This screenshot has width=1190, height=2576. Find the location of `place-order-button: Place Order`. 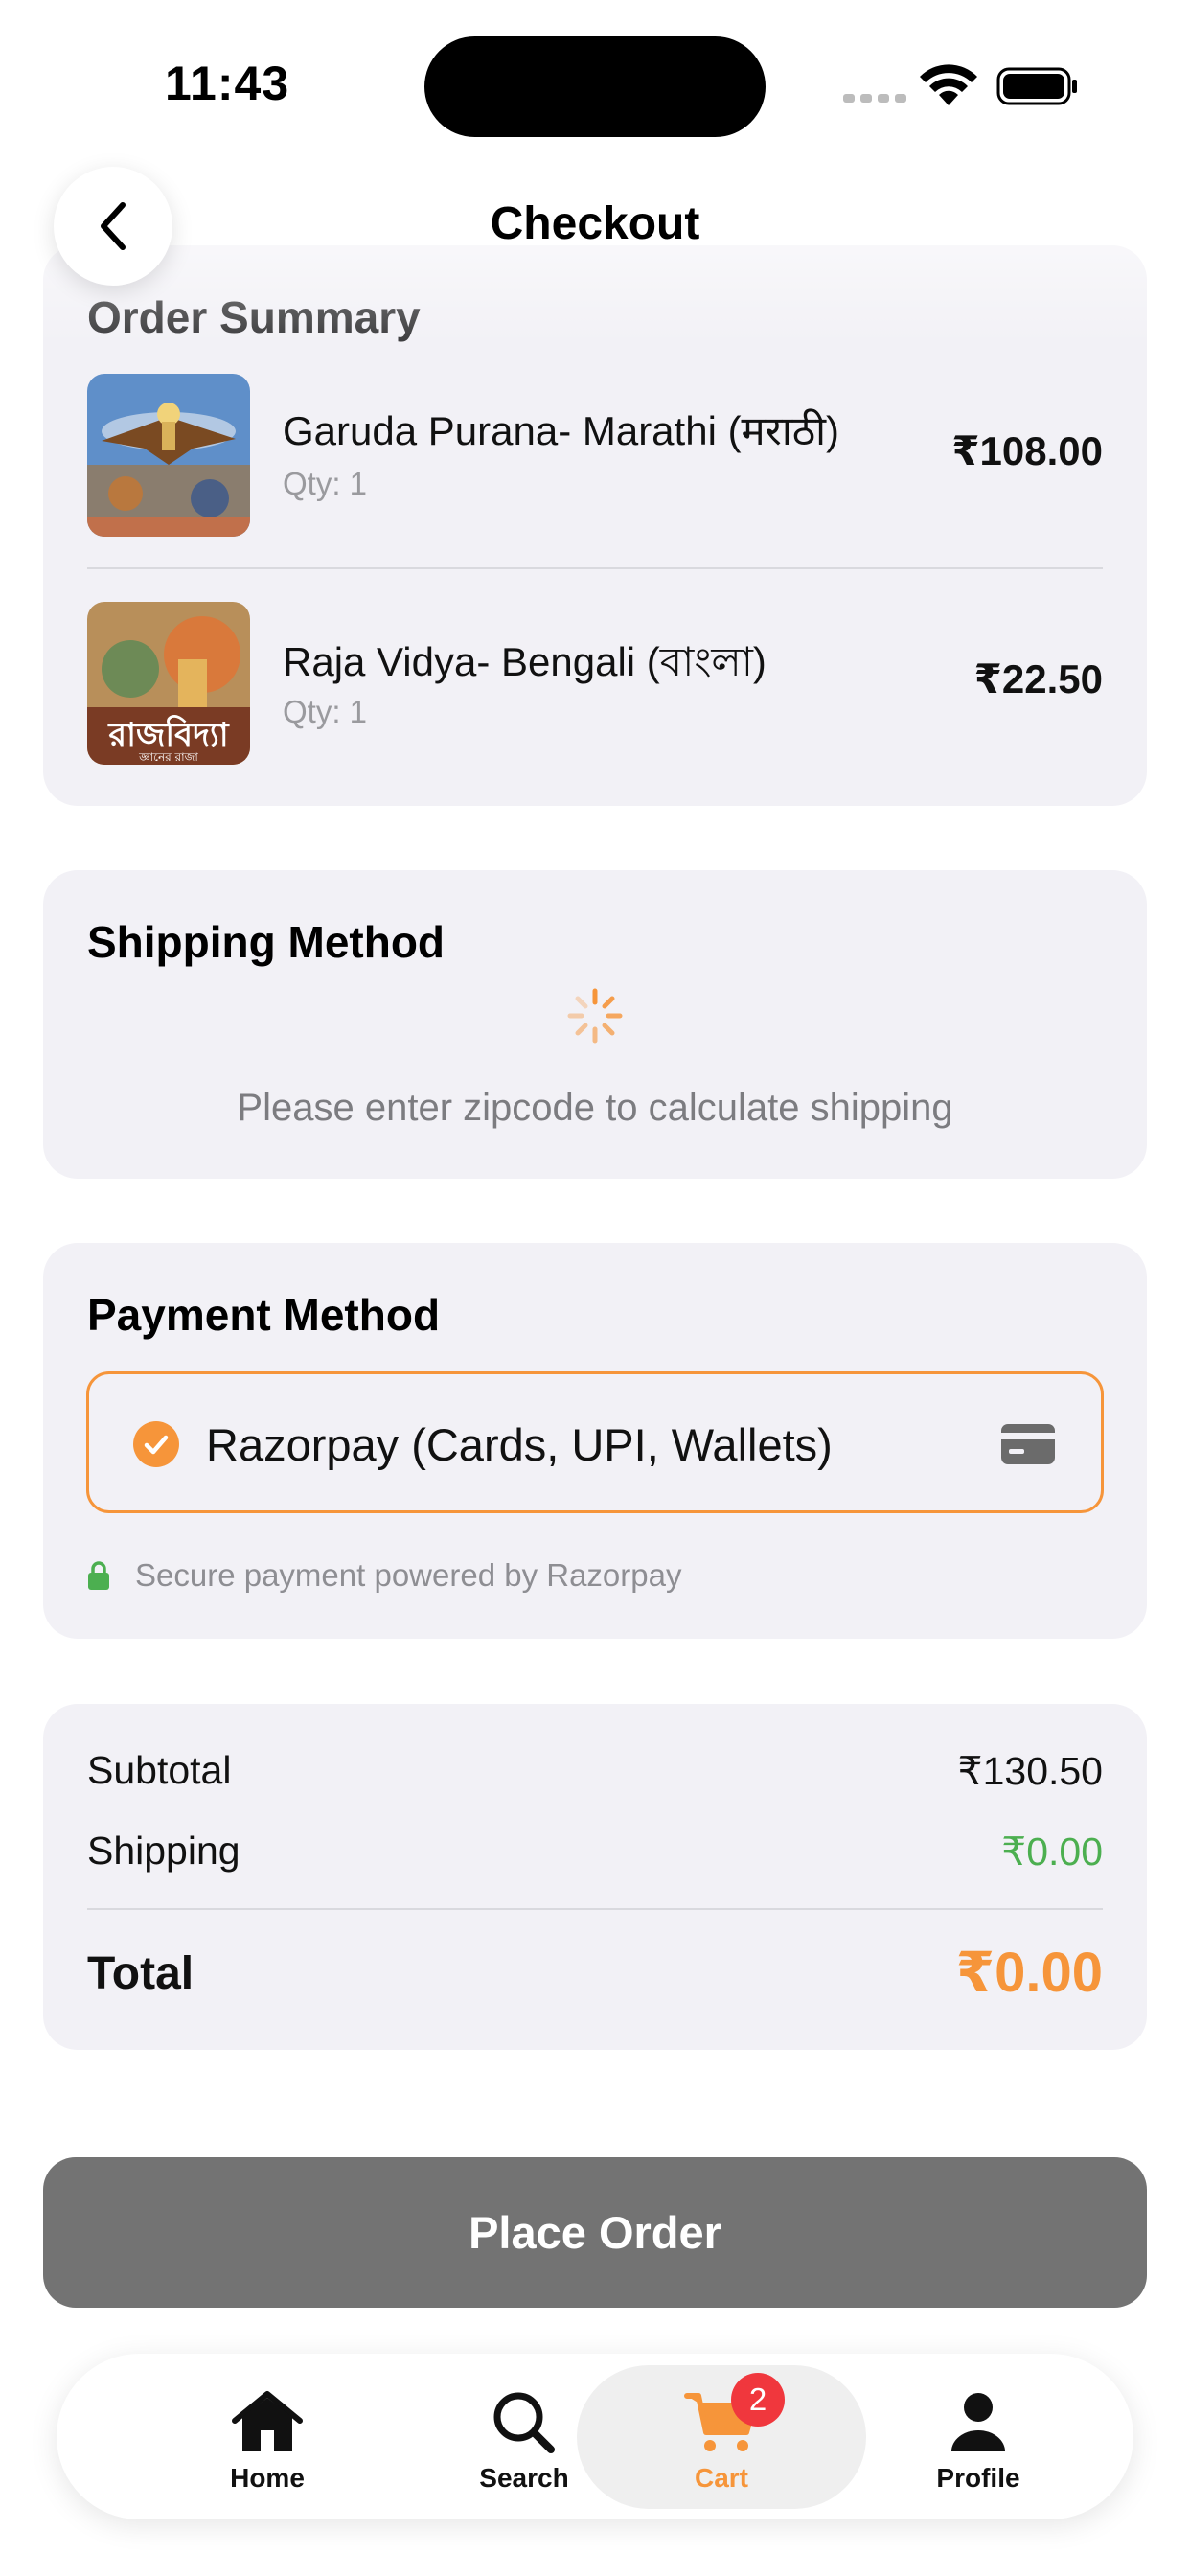

place-order-button: Place Order is located at coordinates (595, 2232).